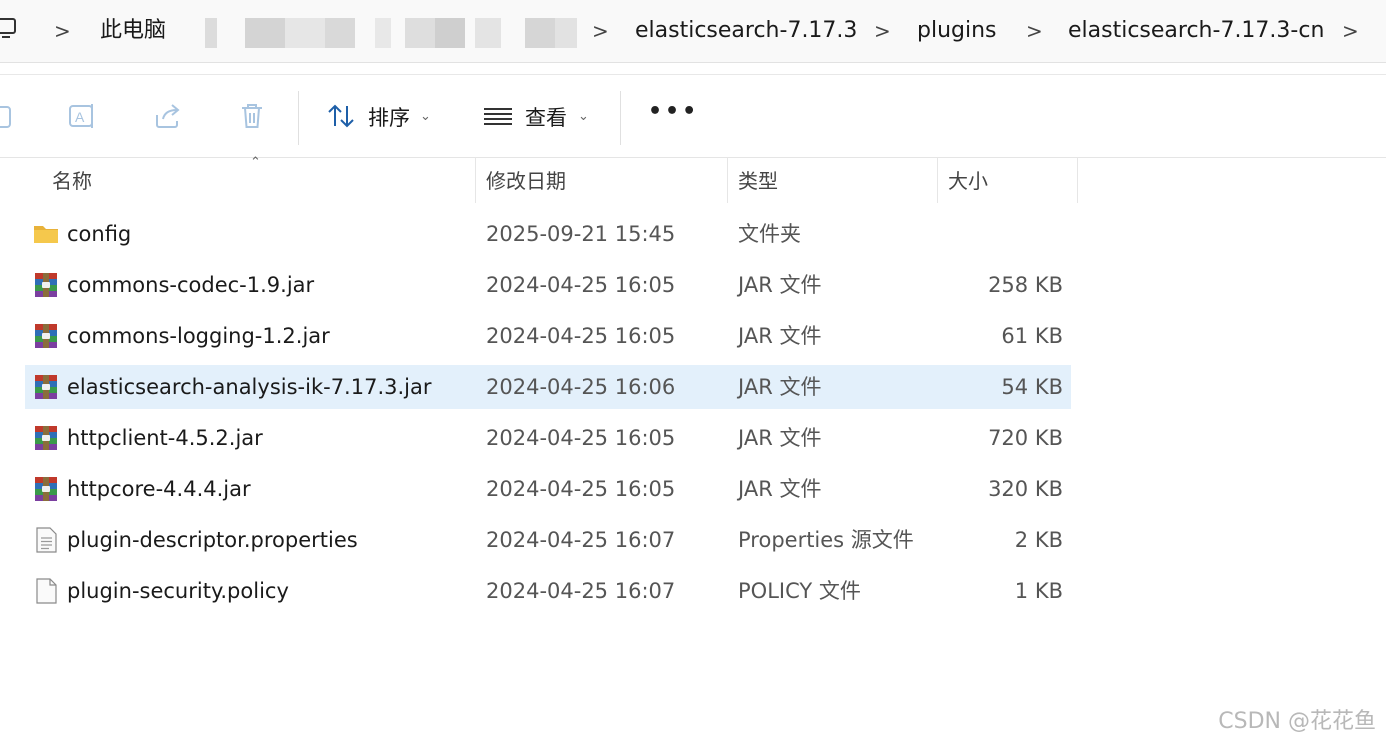 This screenshot has height=744, width=1386. I want to click on breadcrumb-this-pc: 此电脑, so click(133, 31).